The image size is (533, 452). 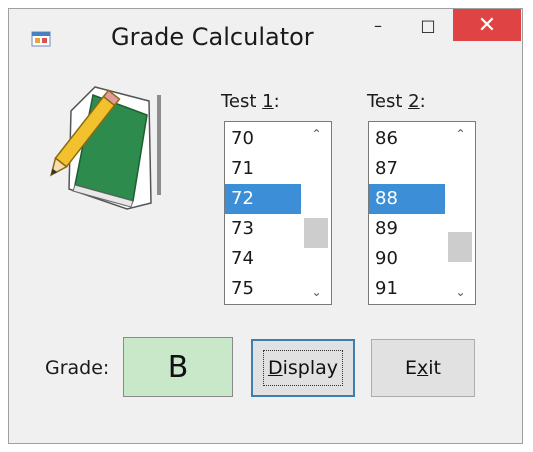 What do you see at coordinates (407, 229) in the screenshot?
I see `list-item: 89` at bounding box center [407, 229].